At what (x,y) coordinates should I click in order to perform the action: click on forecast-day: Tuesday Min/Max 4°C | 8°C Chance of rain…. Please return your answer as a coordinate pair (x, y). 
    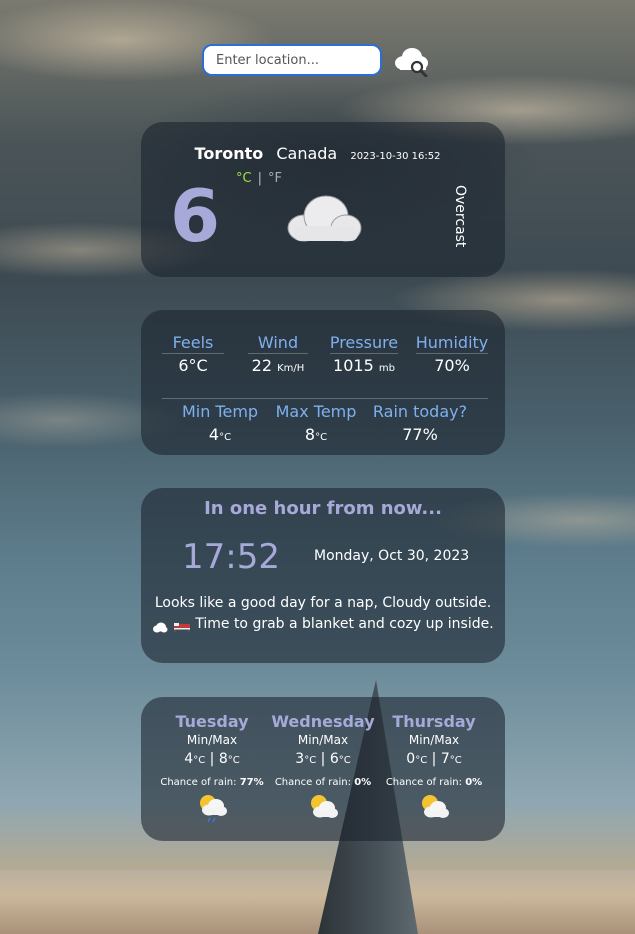
    Looking at the image, I should click on (212, 767).